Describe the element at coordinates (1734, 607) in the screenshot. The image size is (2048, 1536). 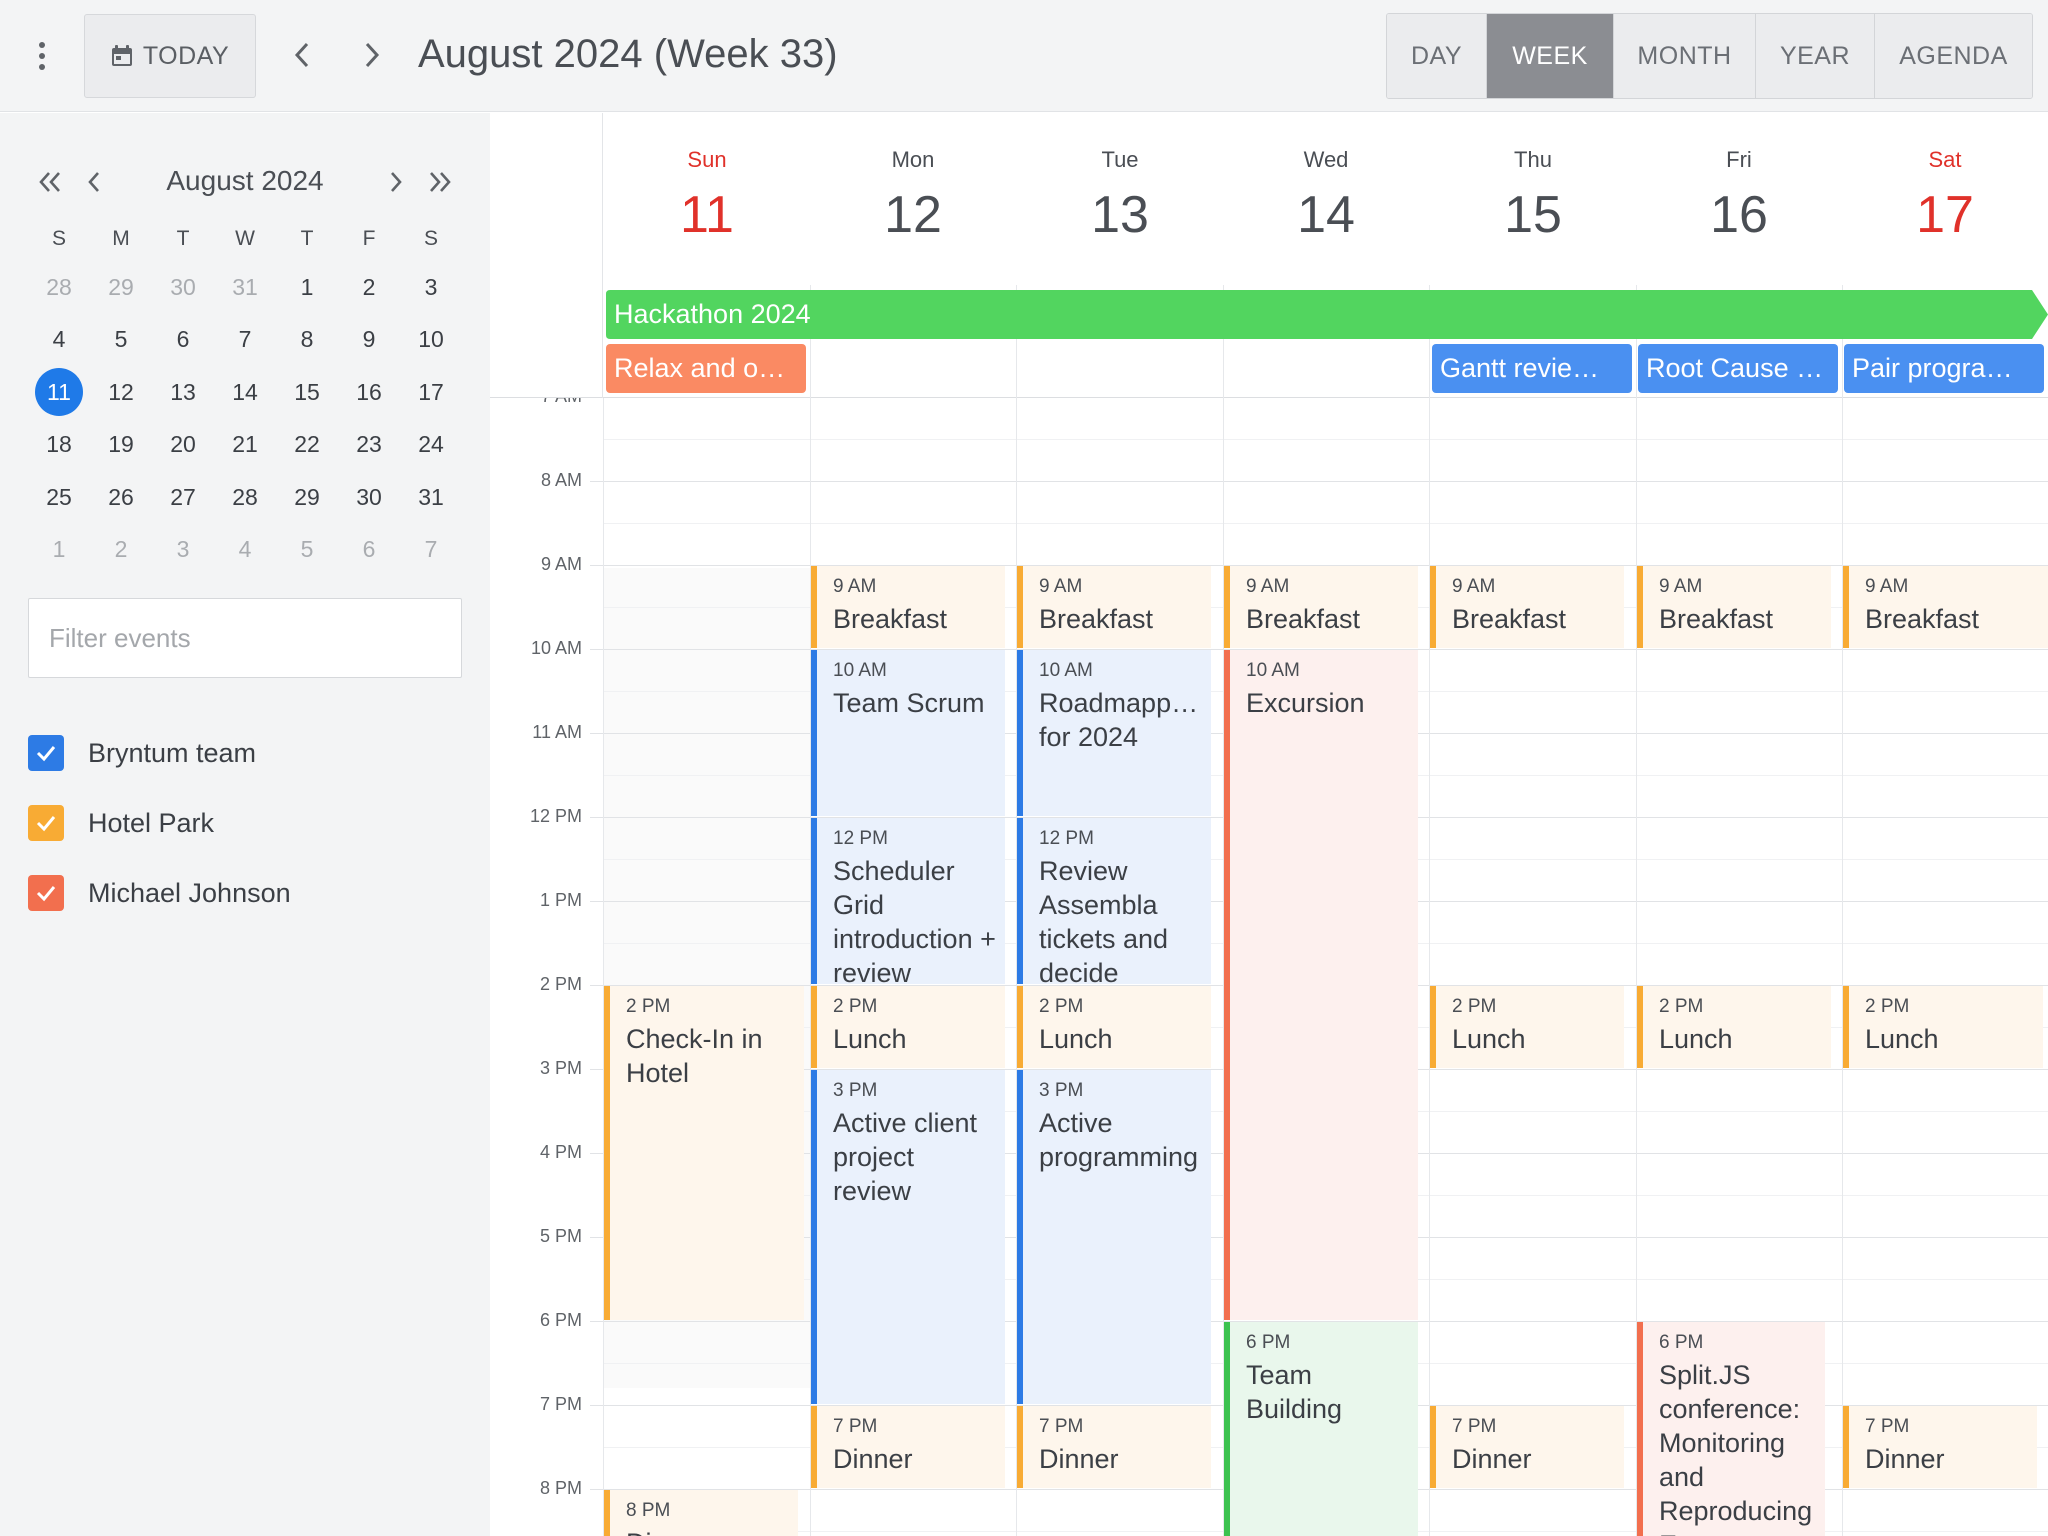
I see `event-breakfast-fri: 9 AM Breakfast` at that location.